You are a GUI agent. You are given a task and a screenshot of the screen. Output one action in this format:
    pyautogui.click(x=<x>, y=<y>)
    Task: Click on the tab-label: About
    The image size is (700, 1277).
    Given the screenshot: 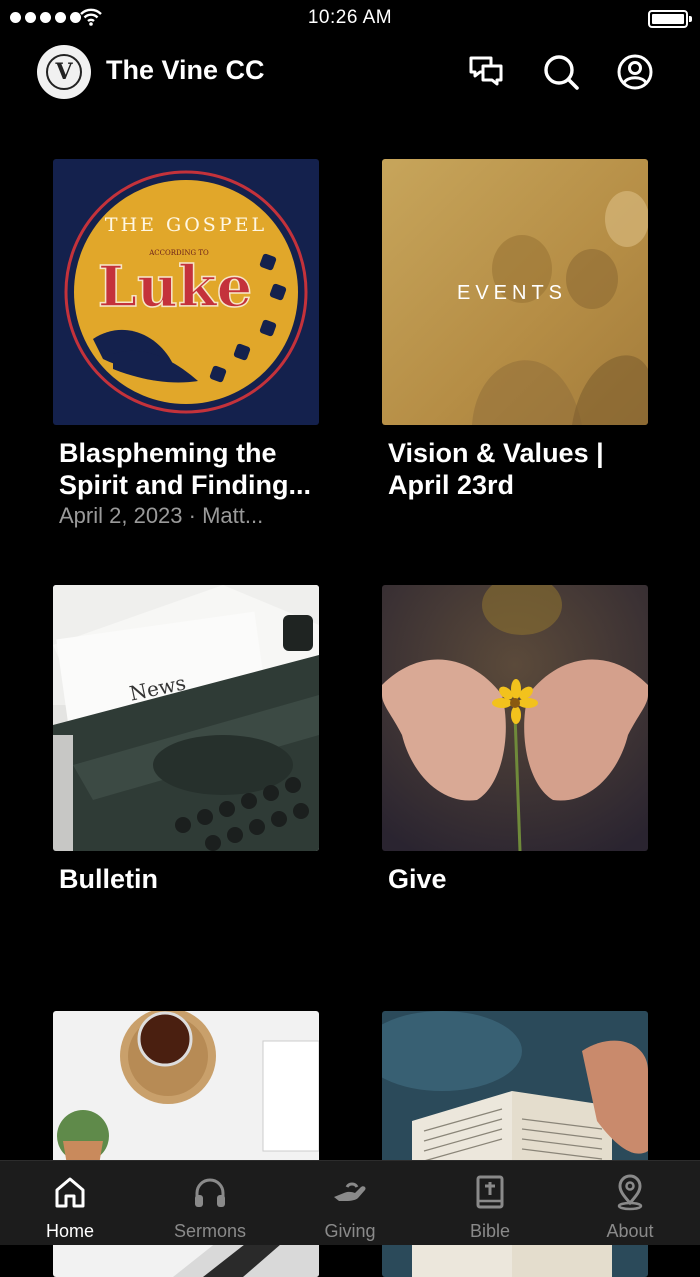 What is the action you would take?
    pyautogui.click(x=630, y=1231)
    